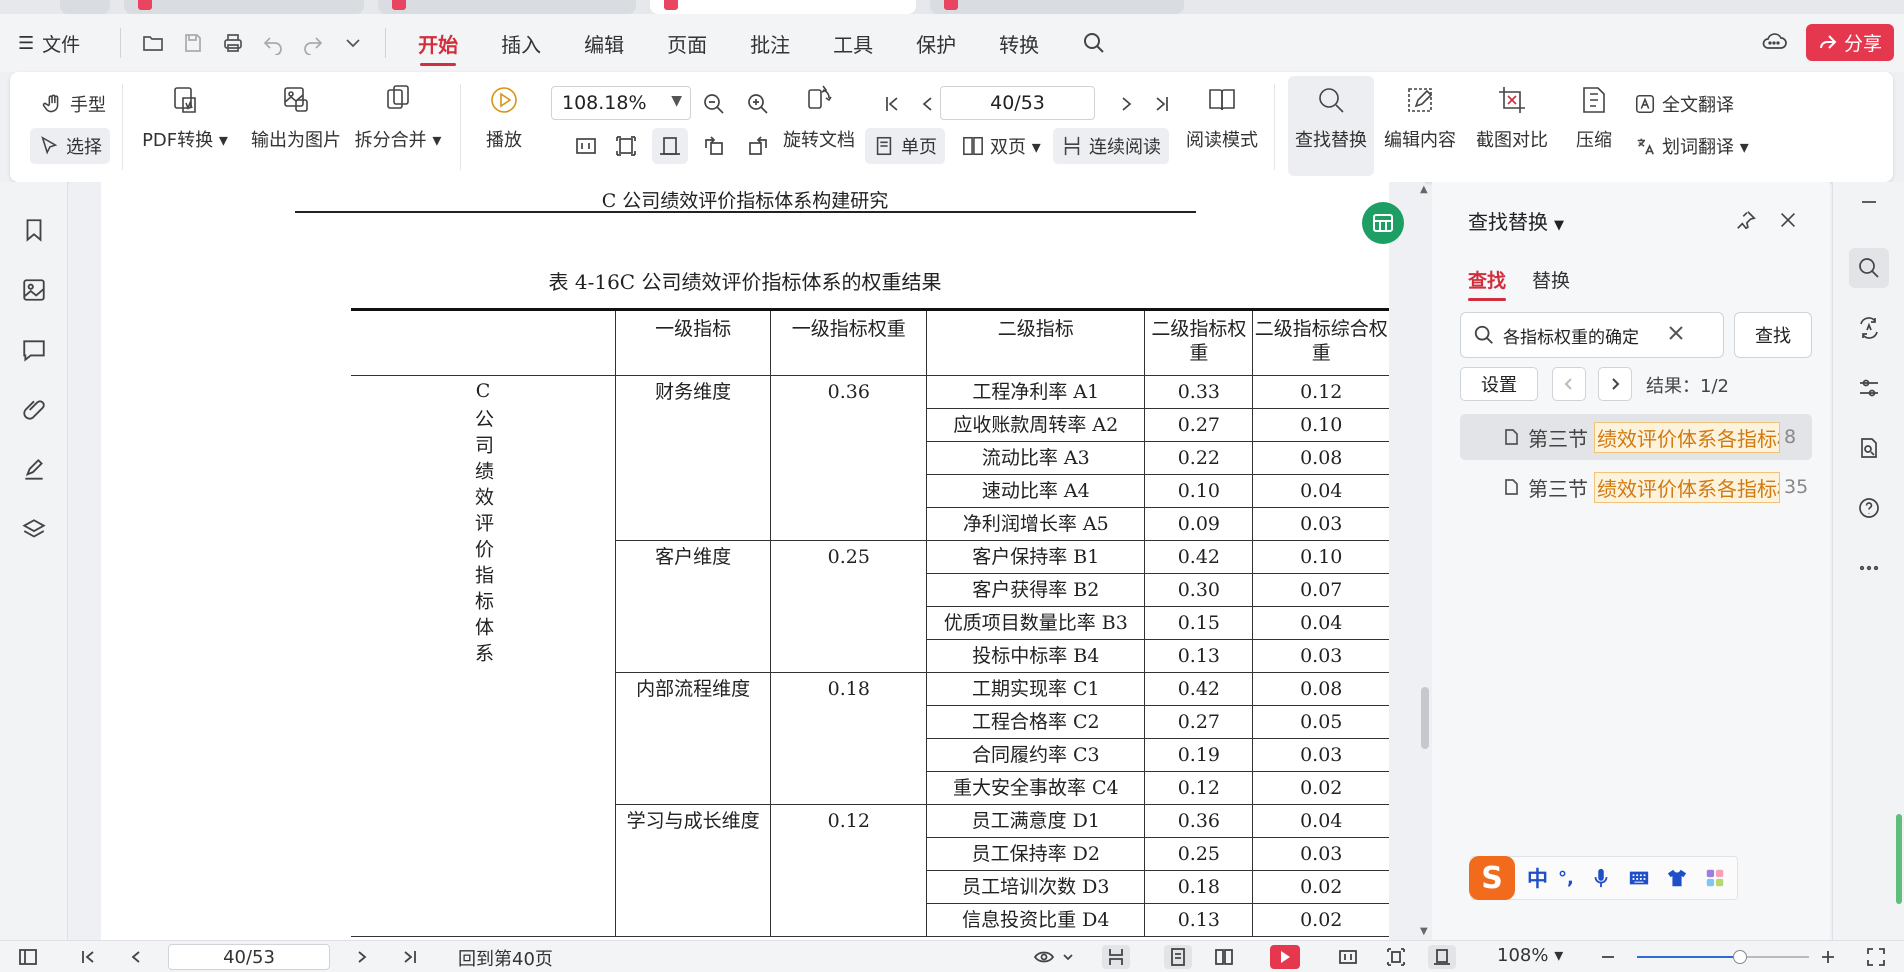 The height and width of the screenshot is (972, 1904). I want to click on chevron-left-icon, so click(136, 957).